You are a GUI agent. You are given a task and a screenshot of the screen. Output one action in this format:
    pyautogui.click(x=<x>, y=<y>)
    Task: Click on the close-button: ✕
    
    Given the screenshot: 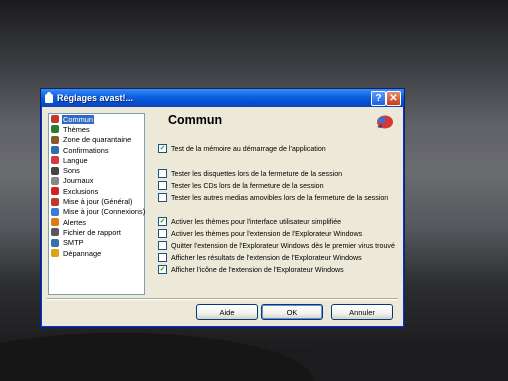 What is the action you would take?
    pyautogui.click(x=393, y=98)
    